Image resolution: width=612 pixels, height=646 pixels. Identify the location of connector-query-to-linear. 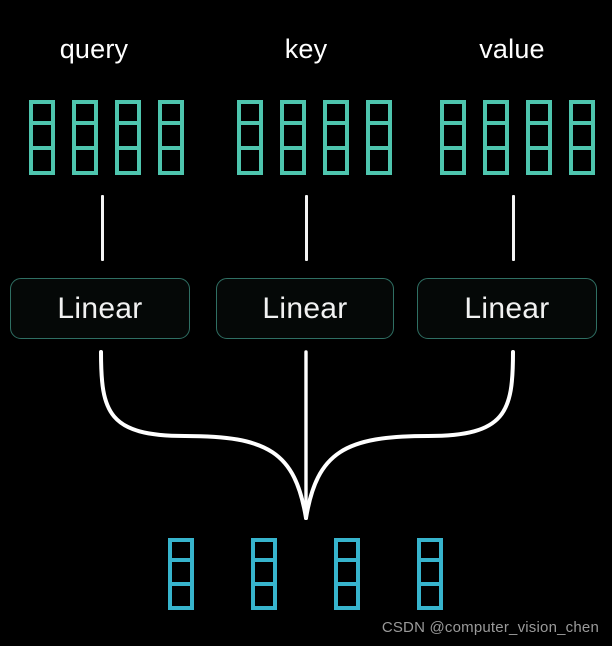
(102, 228).